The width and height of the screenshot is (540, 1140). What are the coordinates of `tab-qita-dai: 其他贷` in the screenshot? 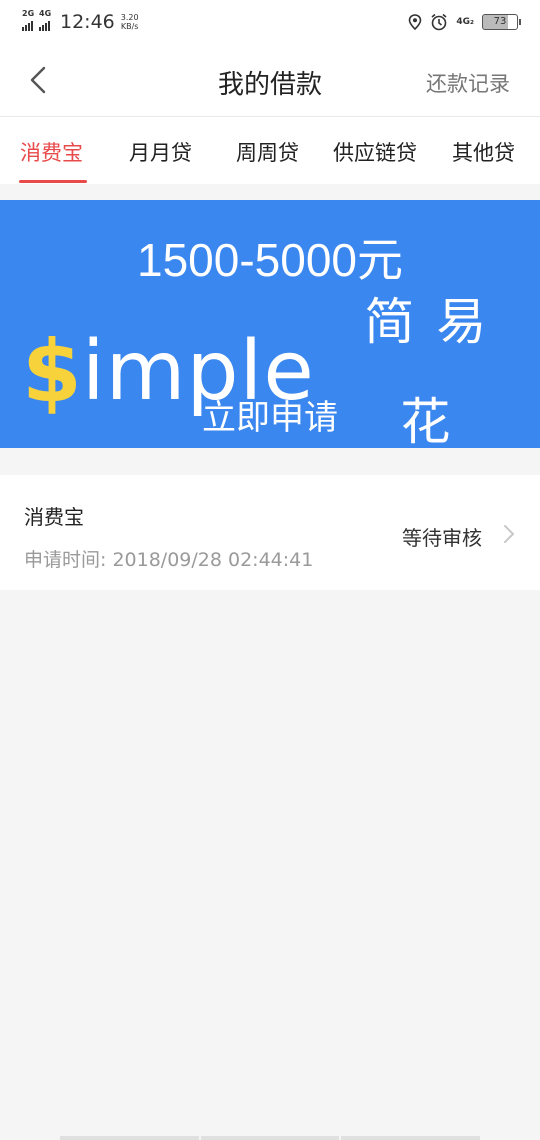 It's located at (483, 152).